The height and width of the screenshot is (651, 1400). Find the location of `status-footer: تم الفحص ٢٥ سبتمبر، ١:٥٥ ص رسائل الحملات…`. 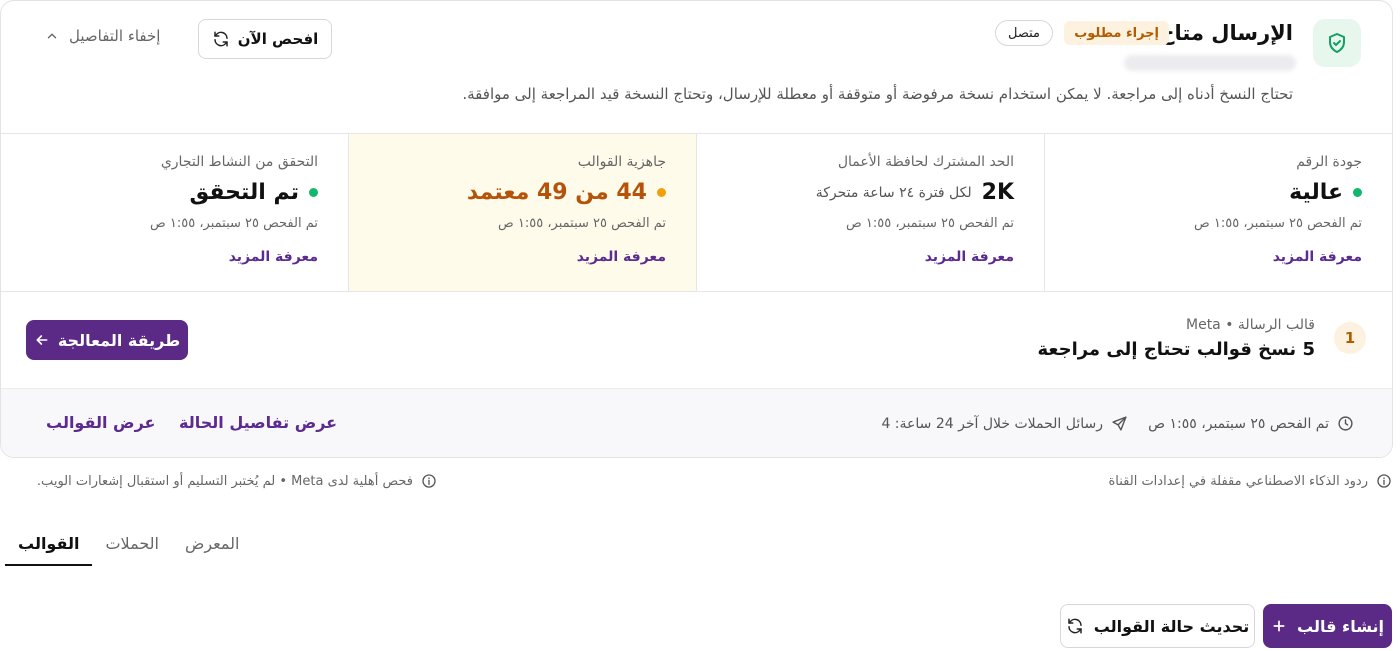

status-footer: تم الفحص ٢٥ سبتمبر، ١:٥٥ ص رسائل الحملات… is located at coordinates (696, 422).